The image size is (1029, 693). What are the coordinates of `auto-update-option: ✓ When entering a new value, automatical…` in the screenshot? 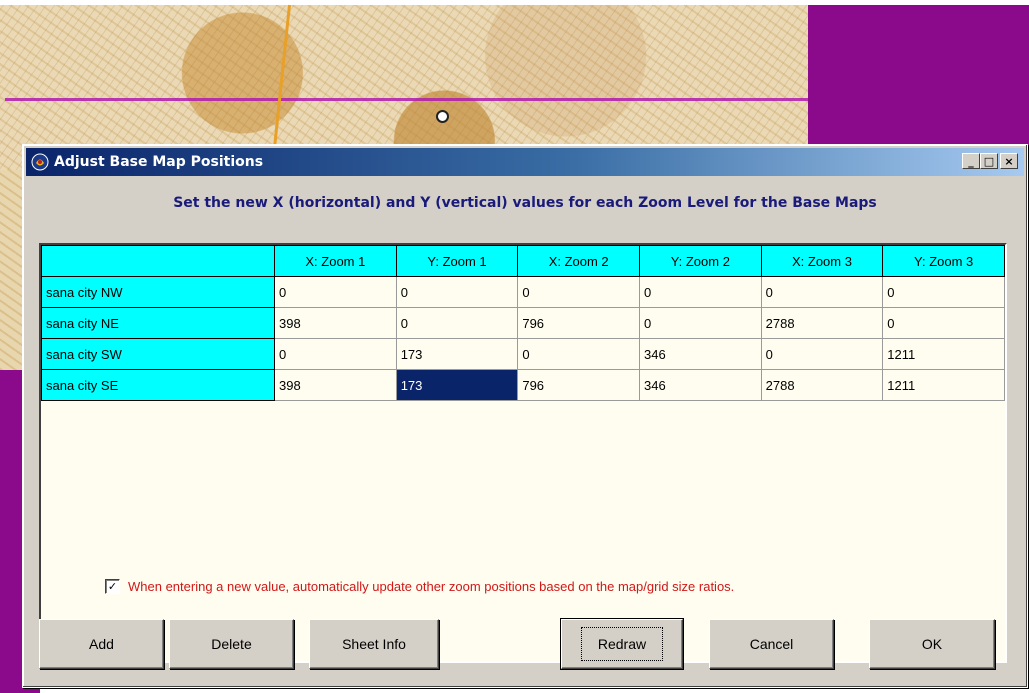 It's located at (419, 586).